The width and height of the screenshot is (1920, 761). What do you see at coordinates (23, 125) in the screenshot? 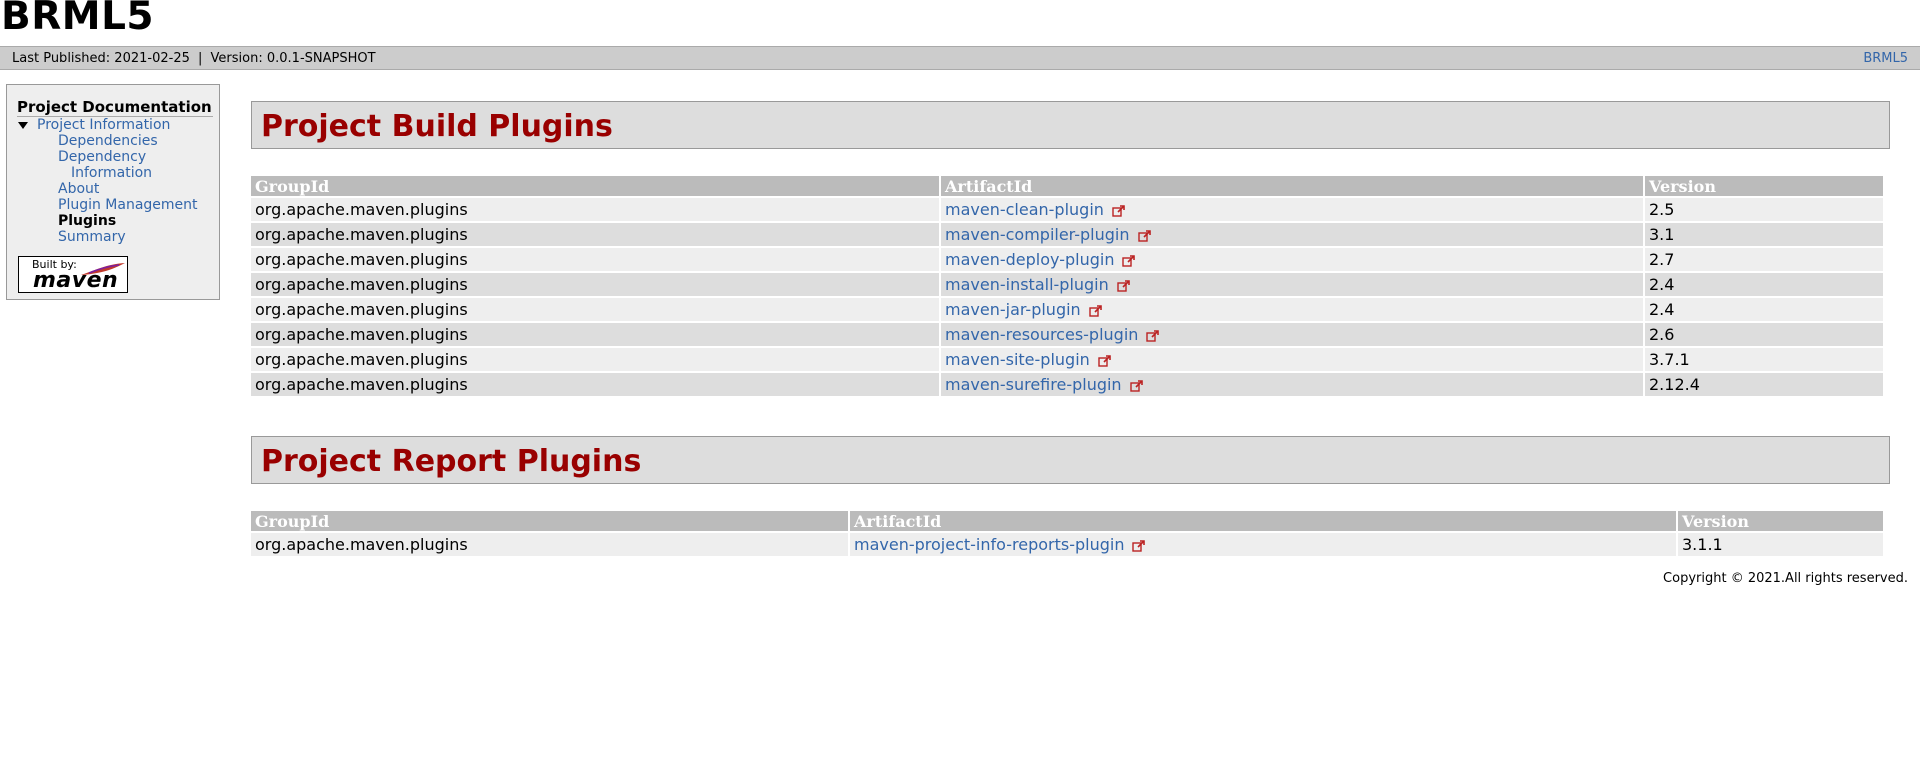
I see `triangle-down-icon` at bounding box center [23, 125].